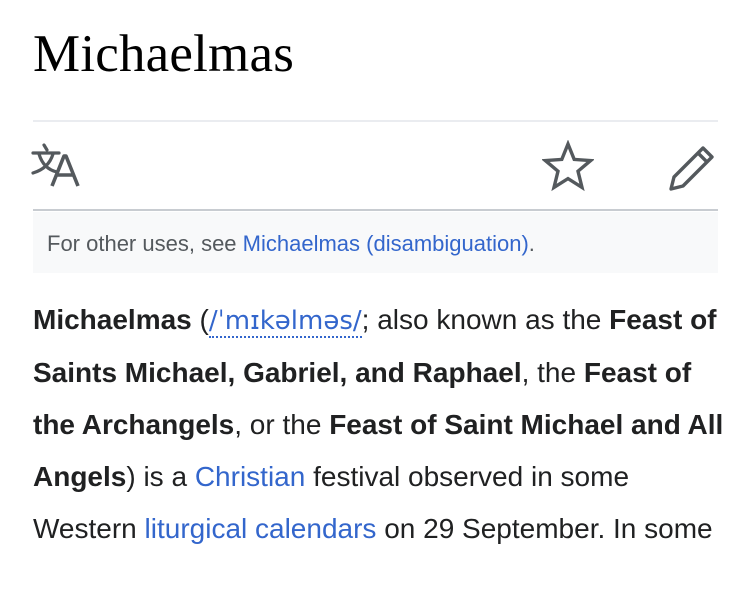 This screenshot has height=612, width=750. I want to click on article-term: Michaelmas, so click(112, 319).